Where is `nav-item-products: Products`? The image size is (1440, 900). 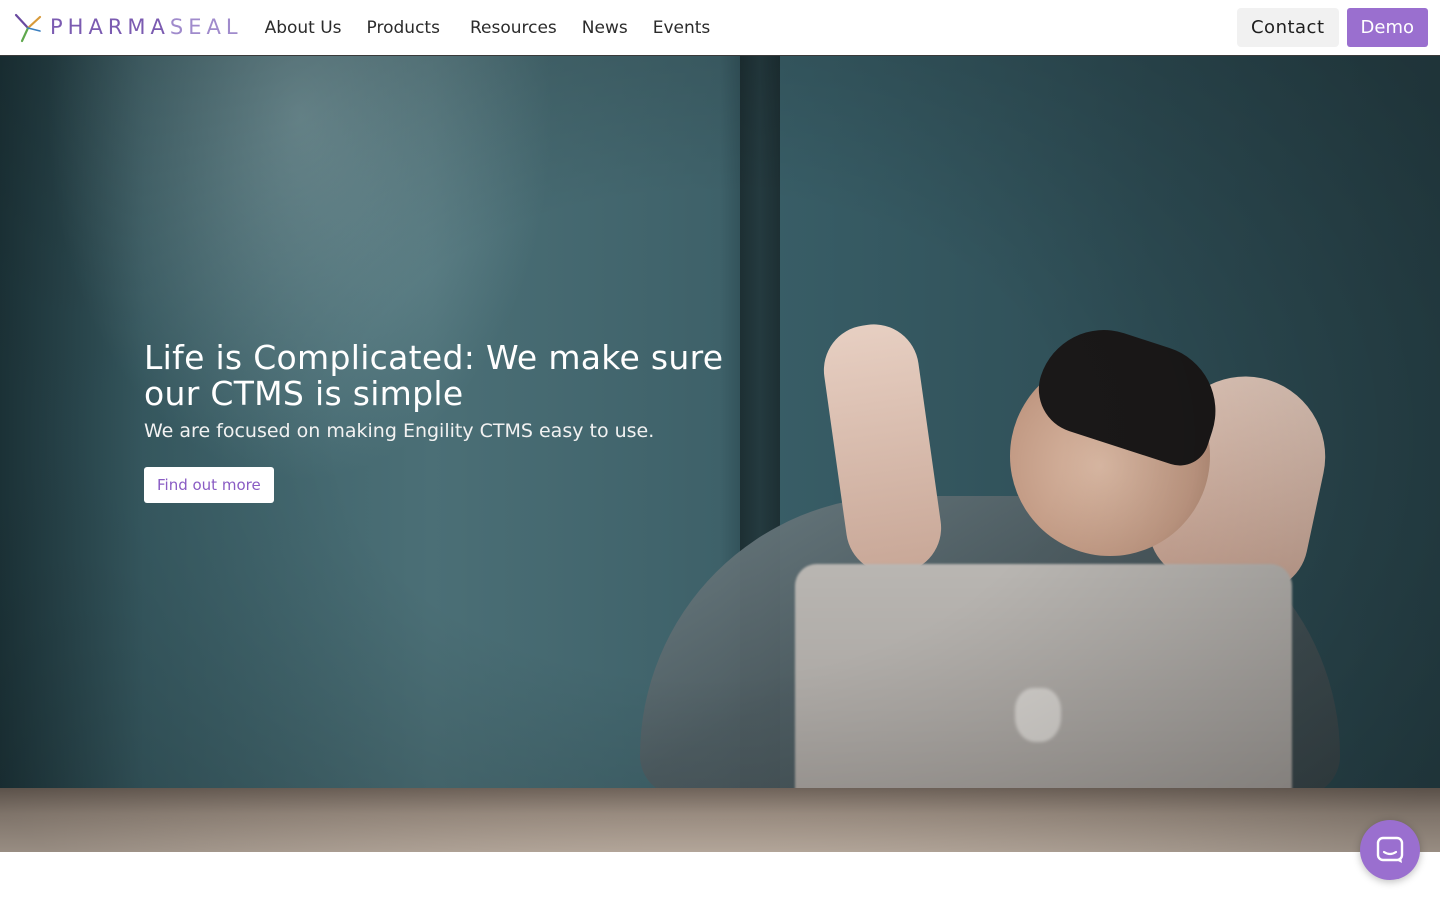 nav-item-products: Products is located at coordinates (403, 28).